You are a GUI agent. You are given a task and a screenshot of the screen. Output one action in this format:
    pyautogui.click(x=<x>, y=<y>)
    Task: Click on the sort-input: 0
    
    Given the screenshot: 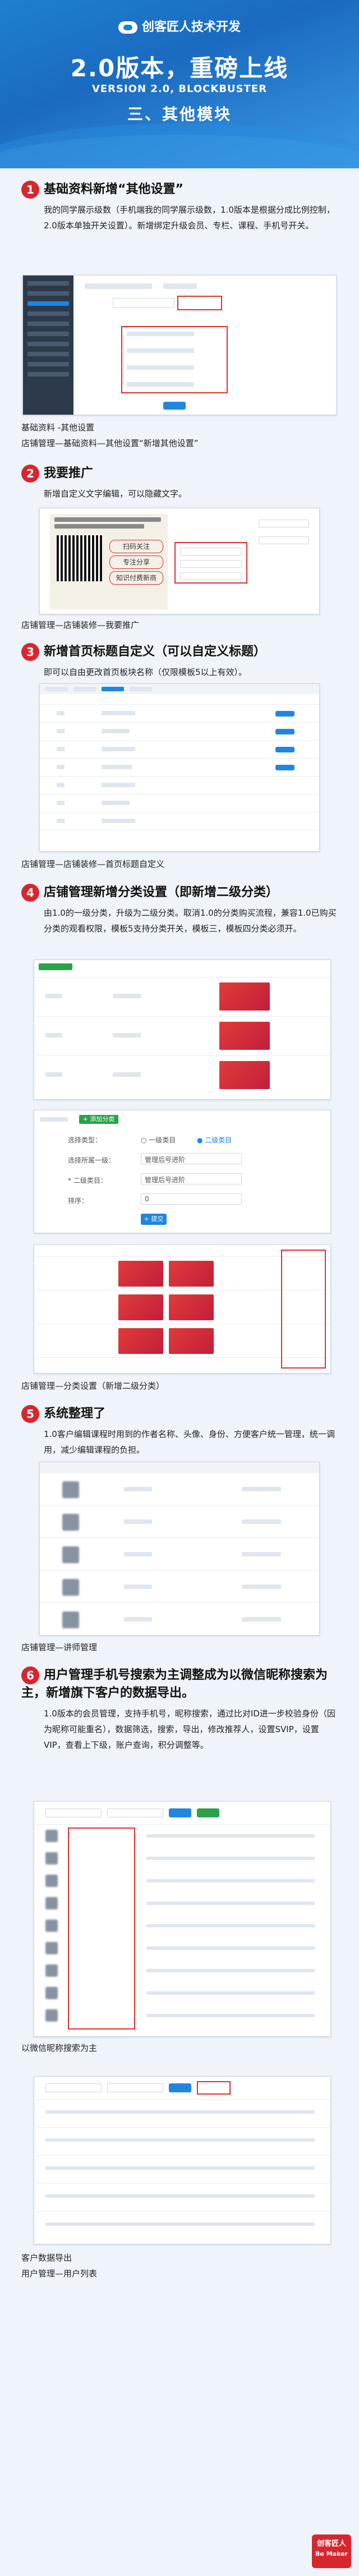 What is the action you would take?
    pyautogui.click(x=191, y=1199)
    